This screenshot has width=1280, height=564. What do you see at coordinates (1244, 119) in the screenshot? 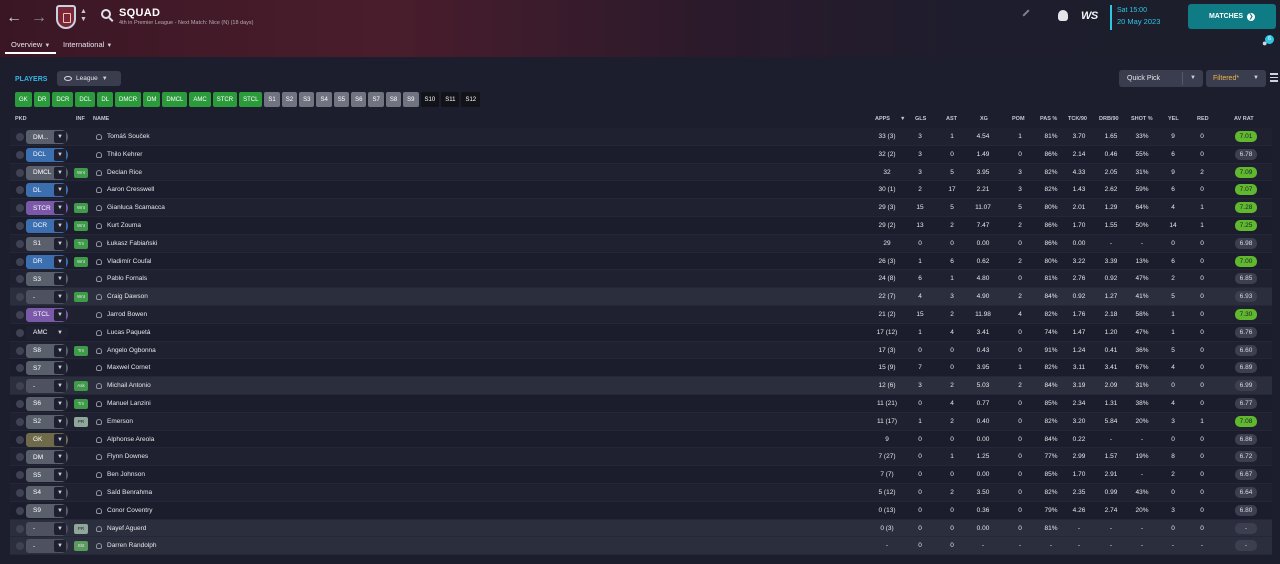
I see `col-av-rat: AV RAT` at bounding box center [1244, 119].